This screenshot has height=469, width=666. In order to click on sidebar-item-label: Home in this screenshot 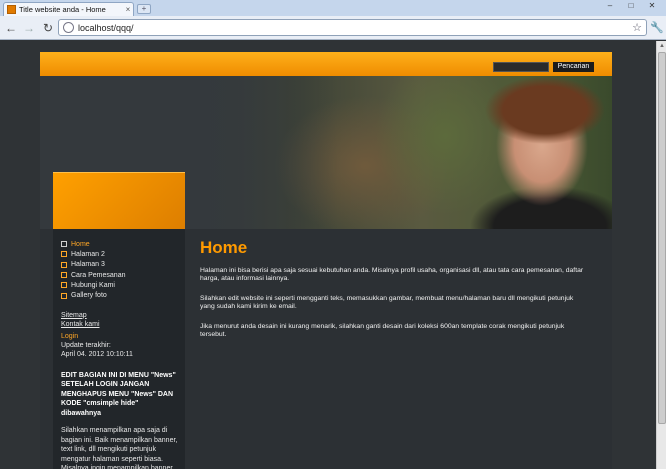, I will do `click(80, 244)`.